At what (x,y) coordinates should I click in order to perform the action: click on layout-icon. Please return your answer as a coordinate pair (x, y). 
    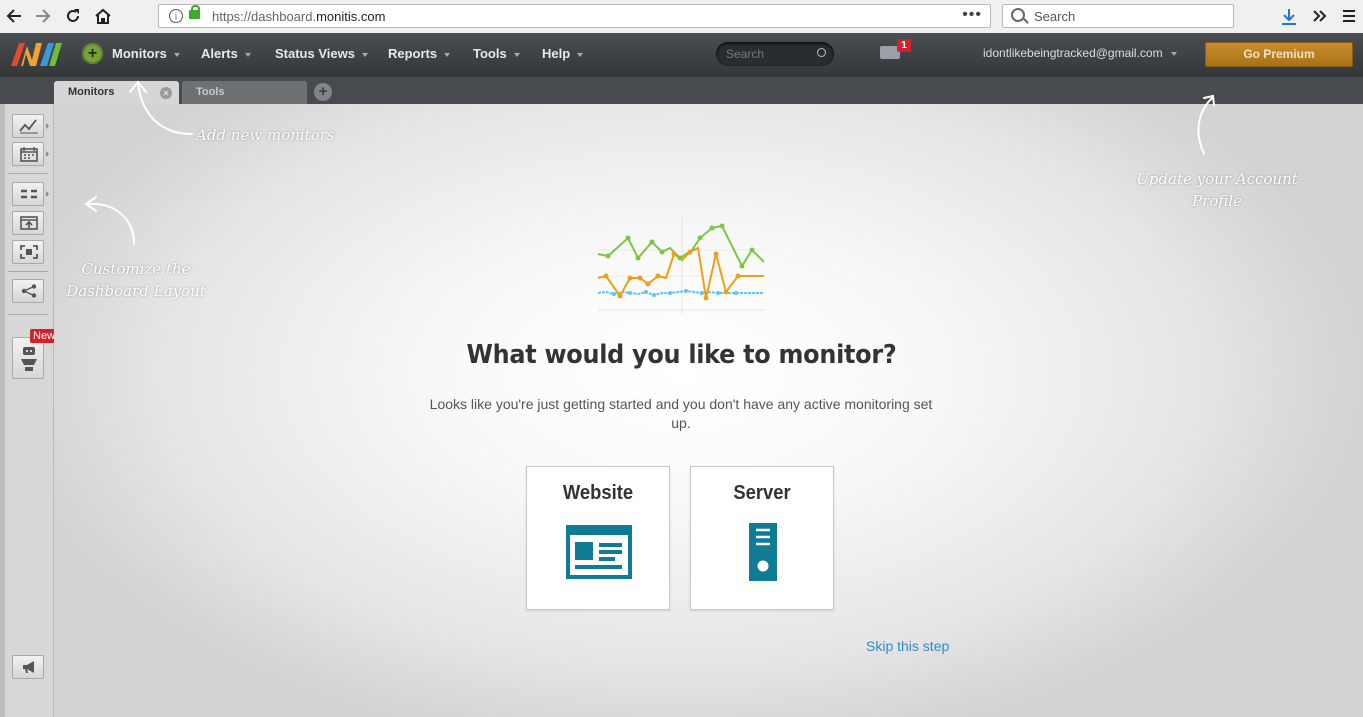
    Looking at the image, I should click on (28, 194).